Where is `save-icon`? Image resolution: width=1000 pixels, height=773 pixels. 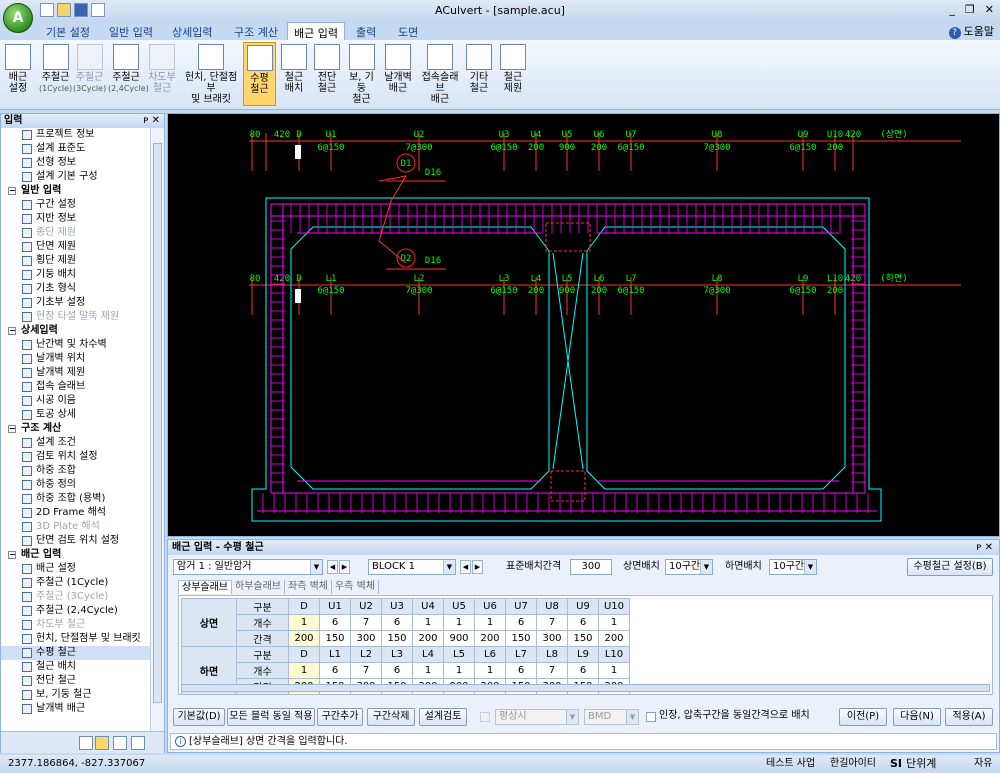 save-icon is located at coordinates (81, 10).